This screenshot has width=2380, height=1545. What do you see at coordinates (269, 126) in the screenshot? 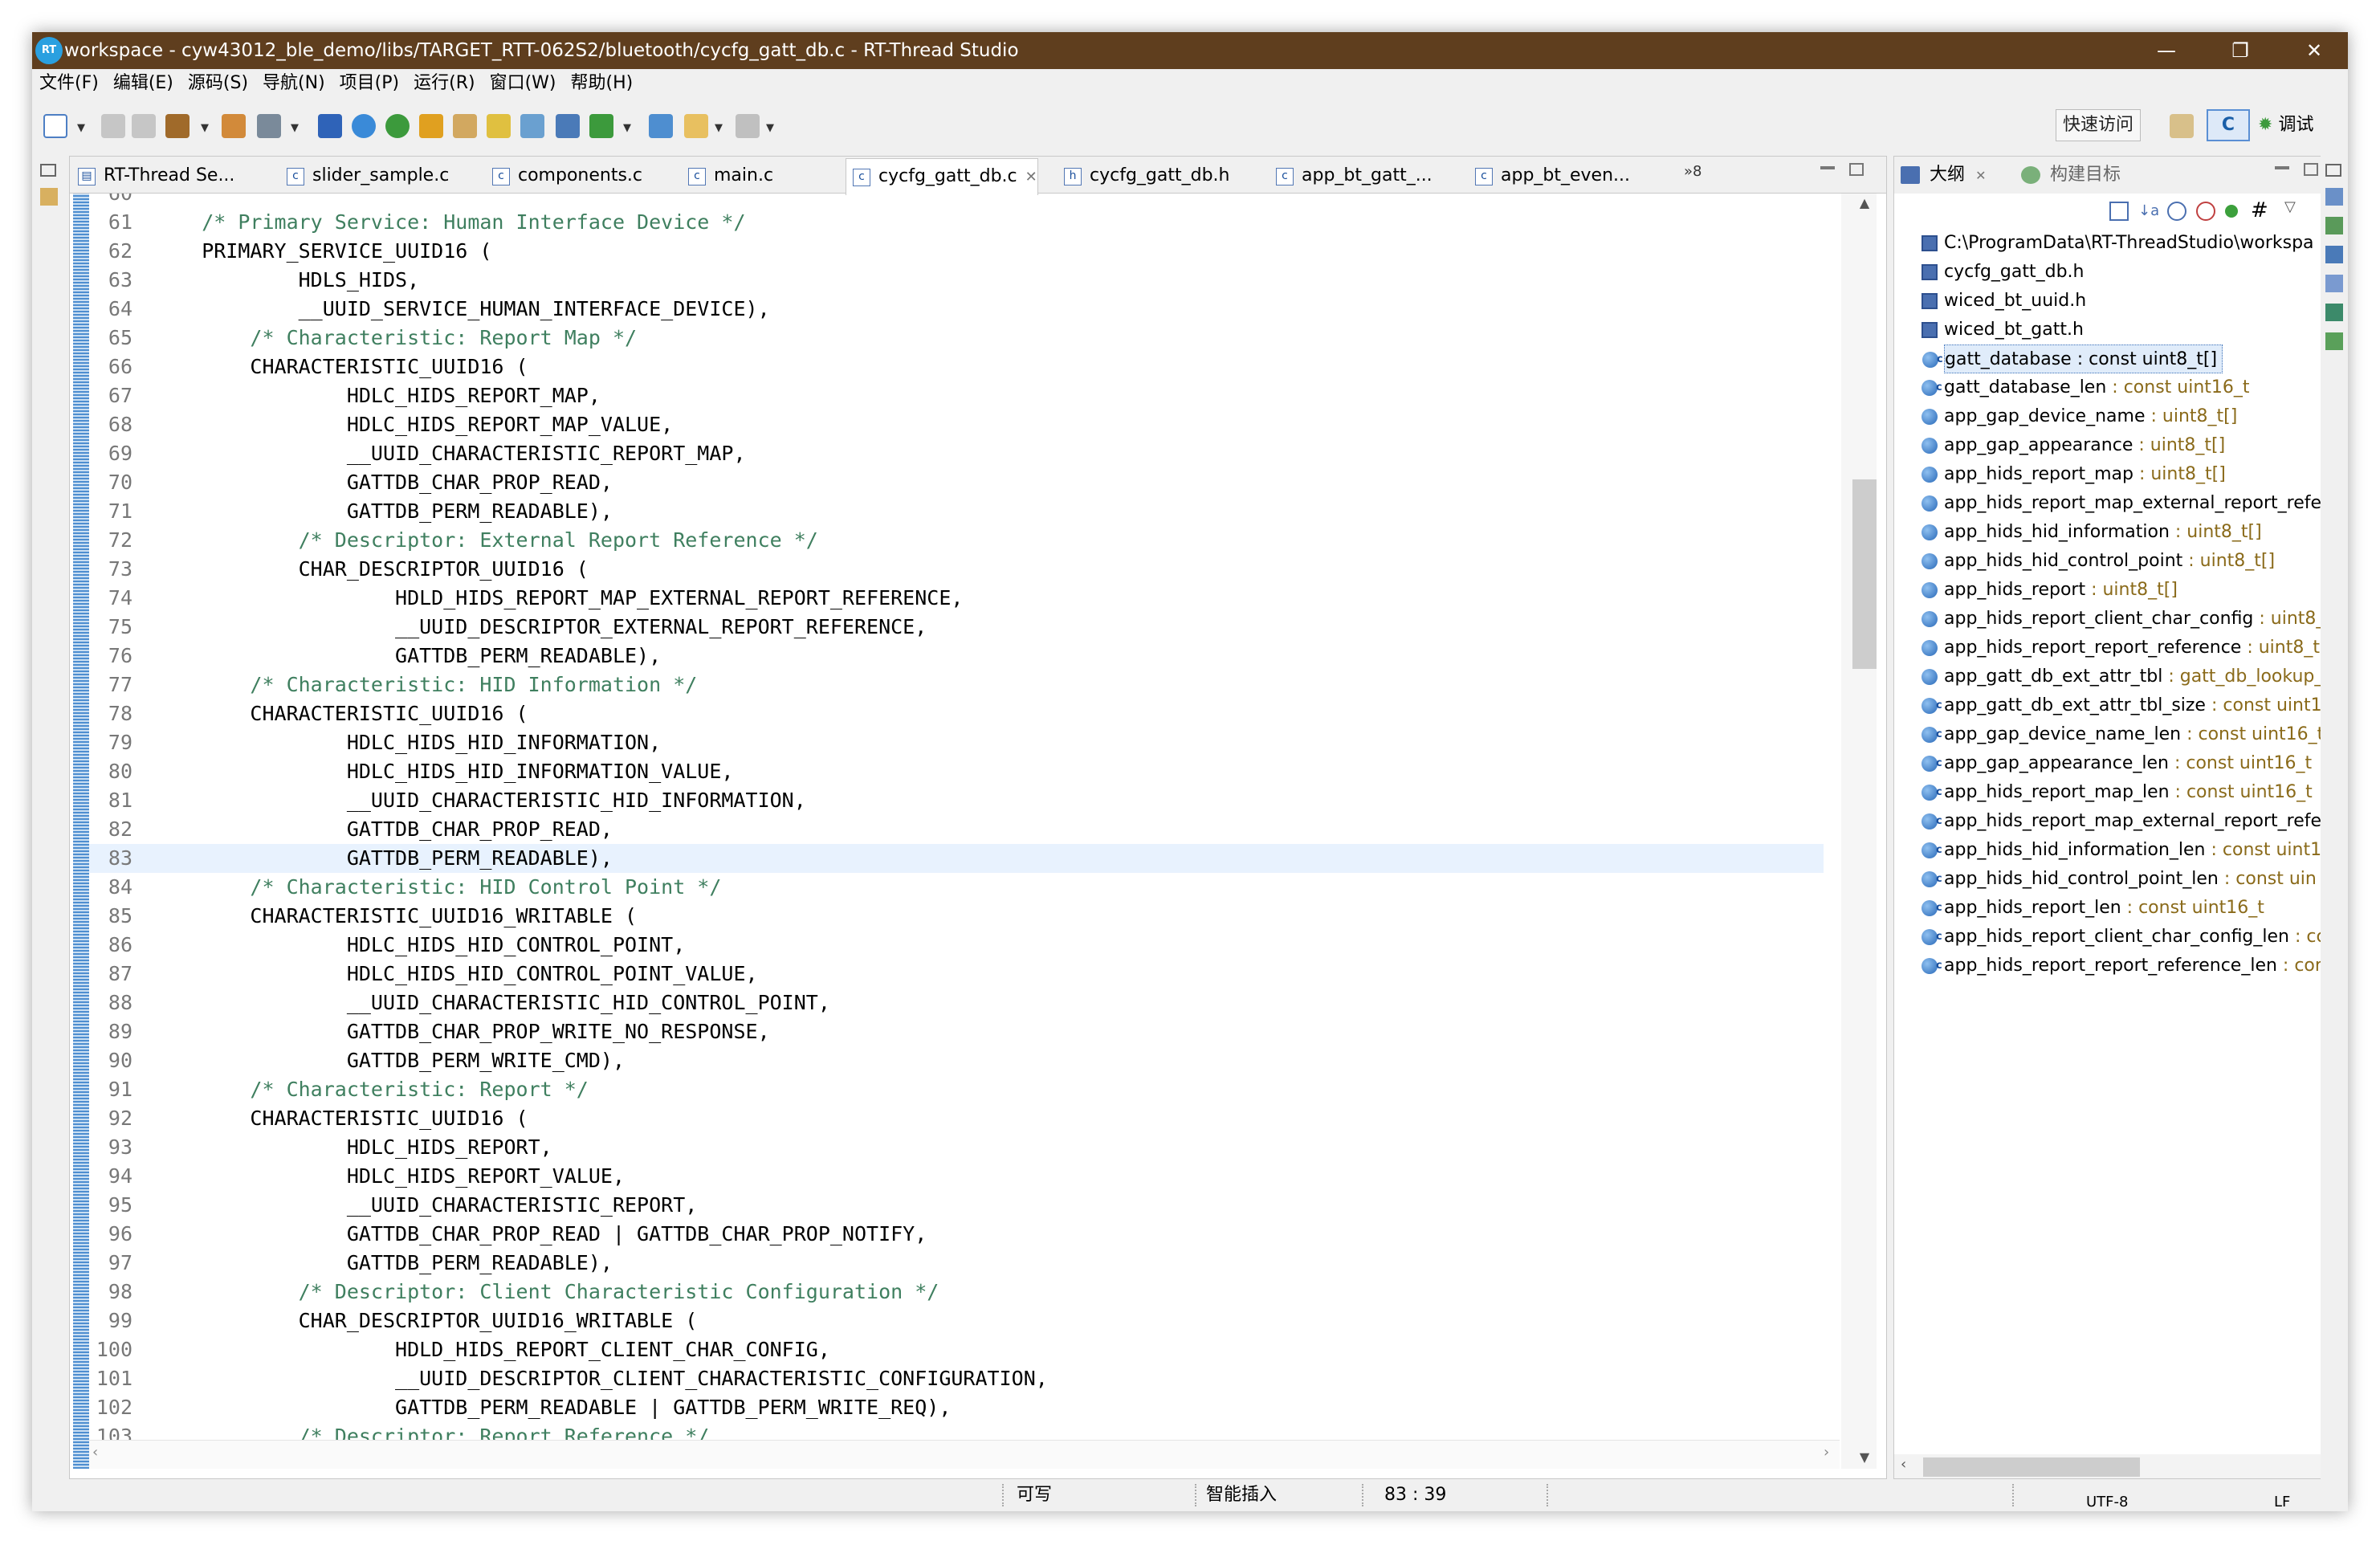
I see `clean-icon` at bounding box center [269, 126].